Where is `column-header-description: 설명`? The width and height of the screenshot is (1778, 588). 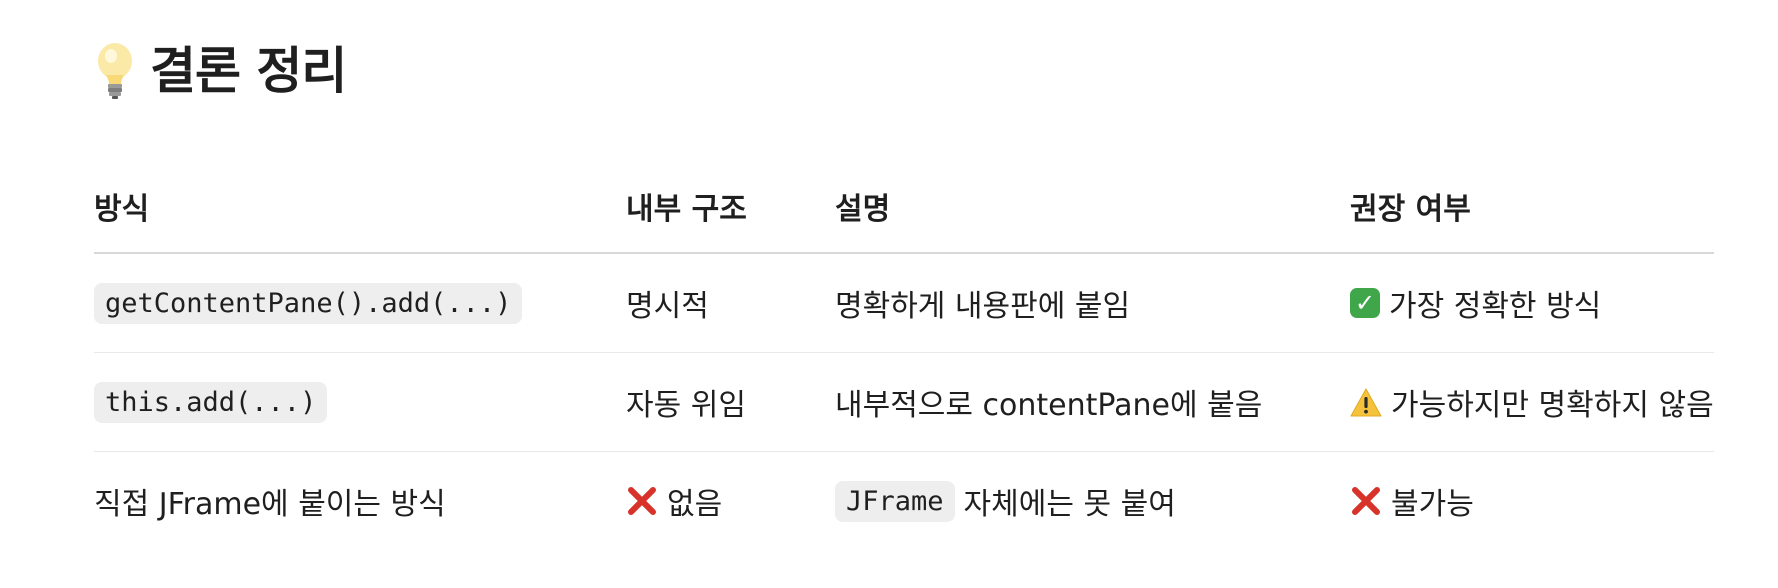
column-header-description: 설명 is located at coordinates (863, 209).